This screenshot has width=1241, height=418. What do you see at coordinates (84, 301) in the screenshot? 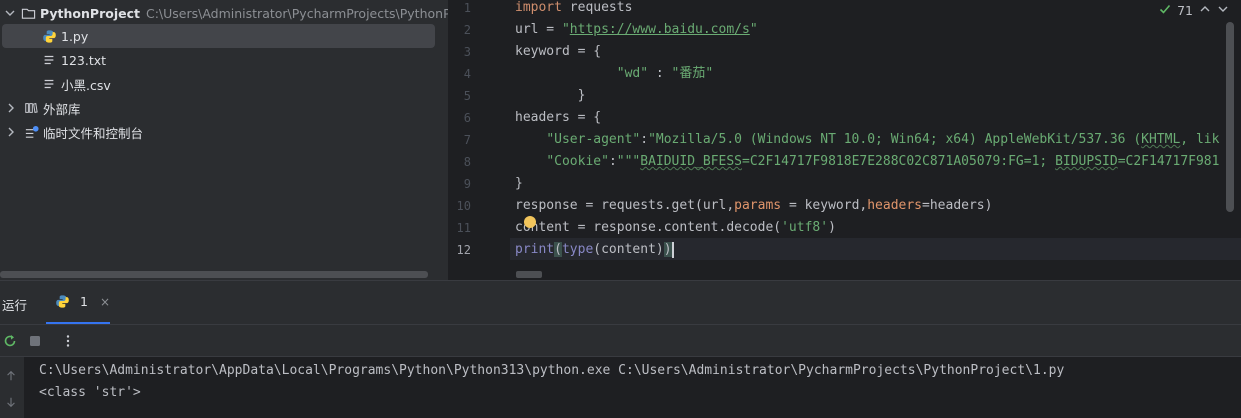
I see `run-tab-label: 1` at bounding box center [84, 301].